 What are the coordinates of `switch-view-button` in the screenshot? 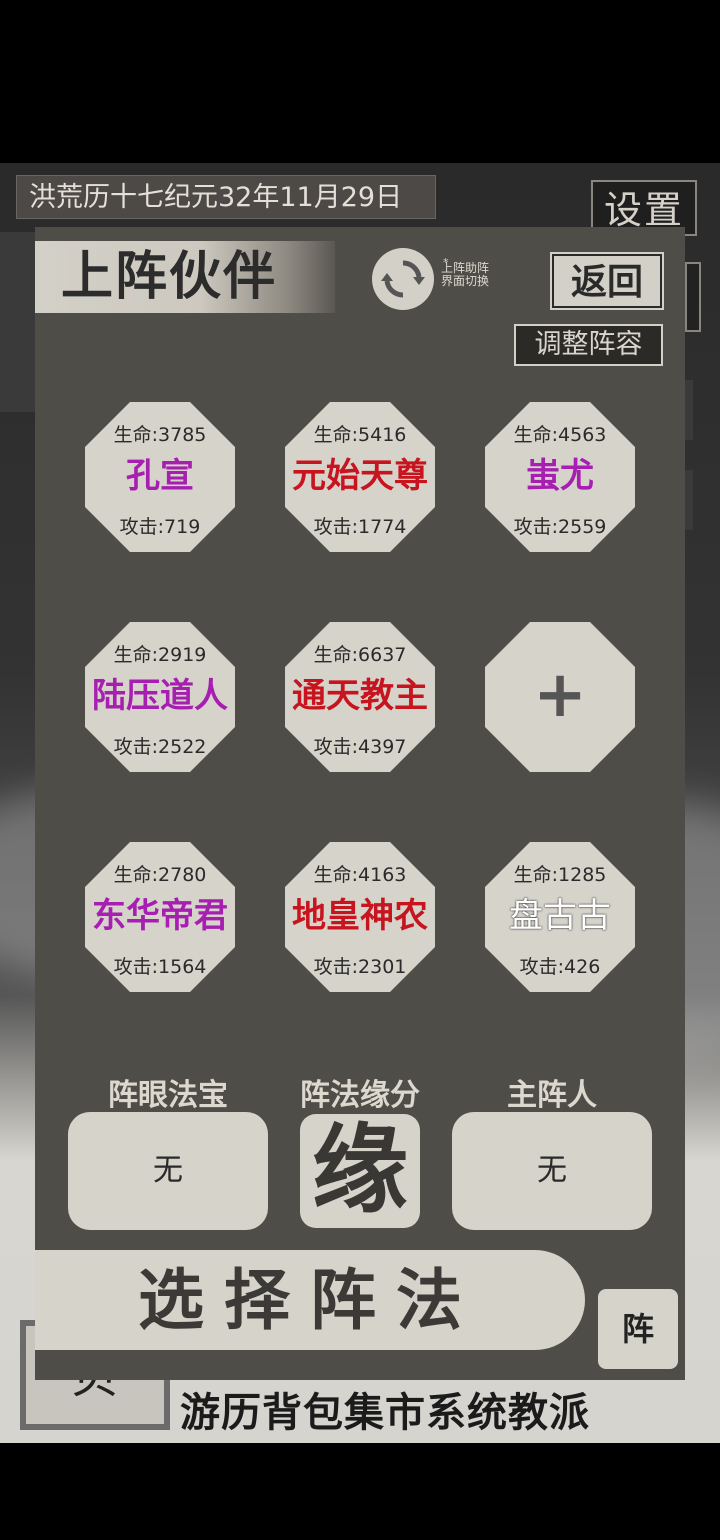 It's located at (403, 279).